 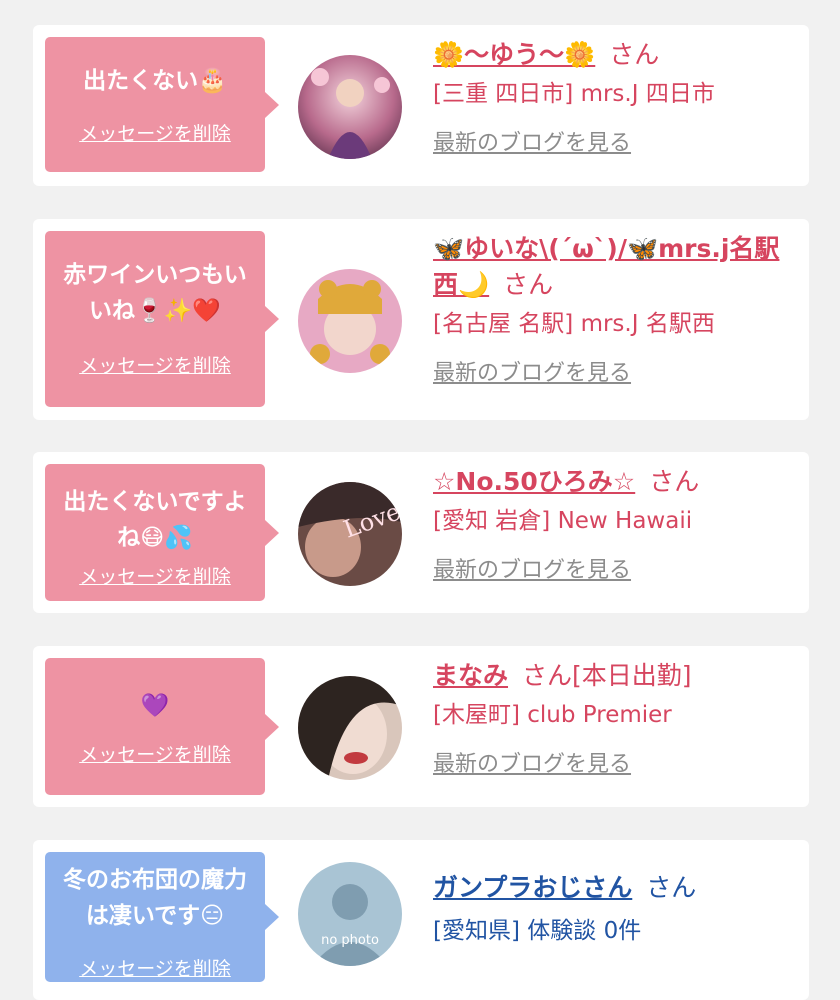 I want to click on message-text: 💜, so click(x=155, y=706).